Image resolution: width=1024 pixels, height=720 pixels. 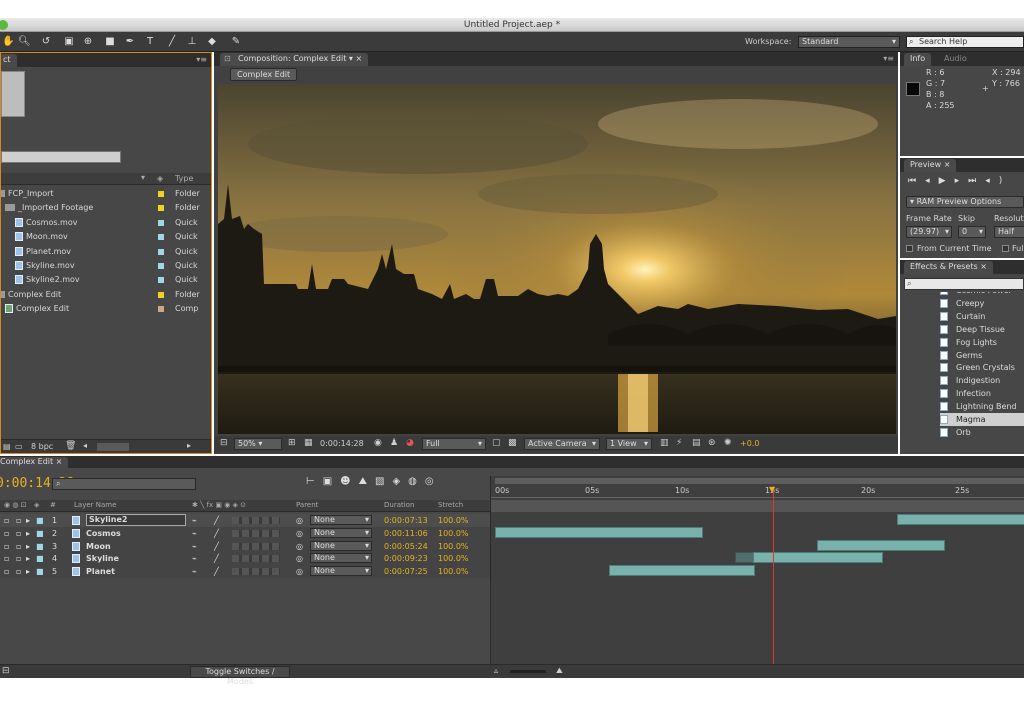 What do you see at coordinates (349, 481) in the screenshot?
I see `hide-shy-icon: ☻` at bounding box center [349, 481].